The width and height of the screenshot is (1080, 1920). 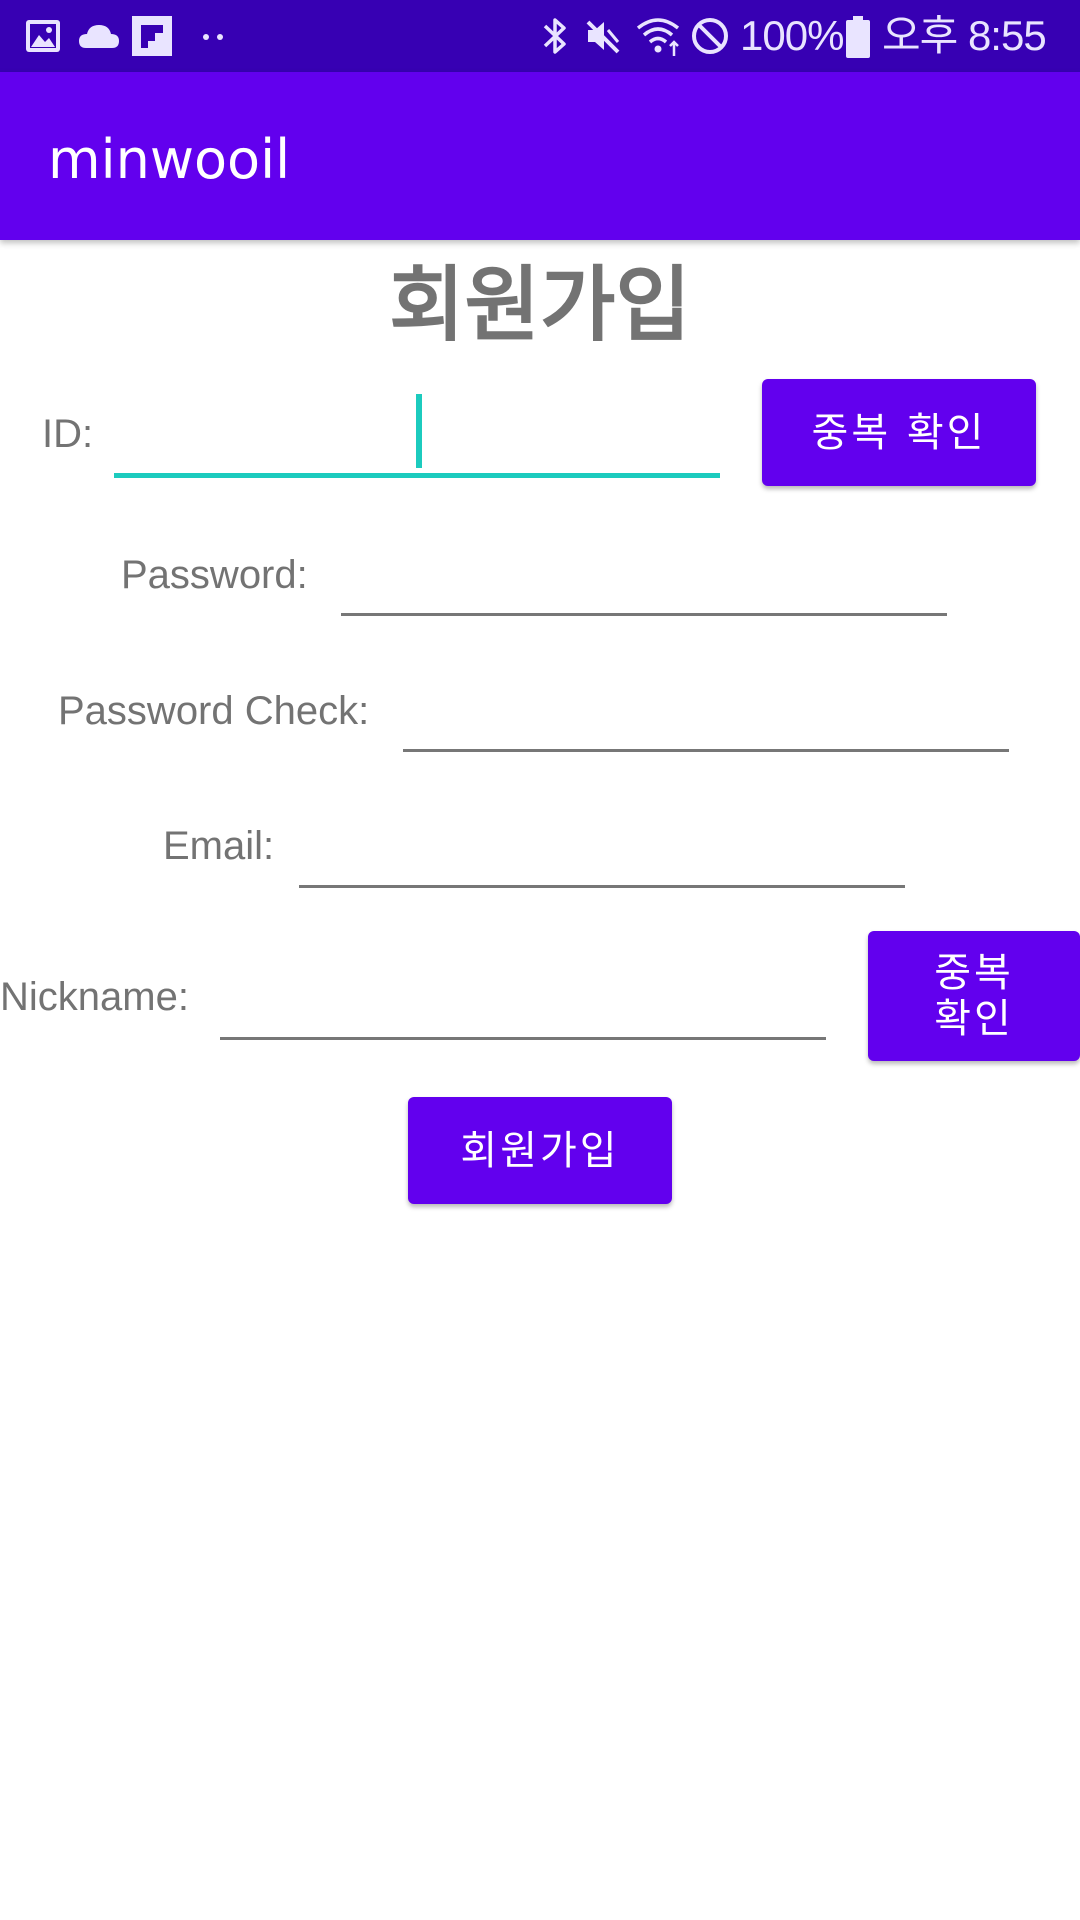 What do you see at coordinates (710, 36) in the screenshot?
I see `do-not-disturb-icon` at bounding box center [710, 36].